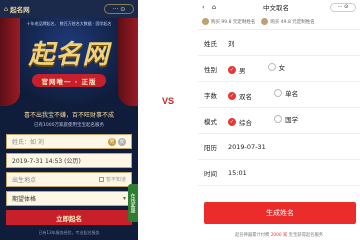 The image size is (360, 240). Describe the element at coordinates (46, 161) in the screenshot. I see `birthdate-value: 2019-7-31 14:53 (公历)` at that location.